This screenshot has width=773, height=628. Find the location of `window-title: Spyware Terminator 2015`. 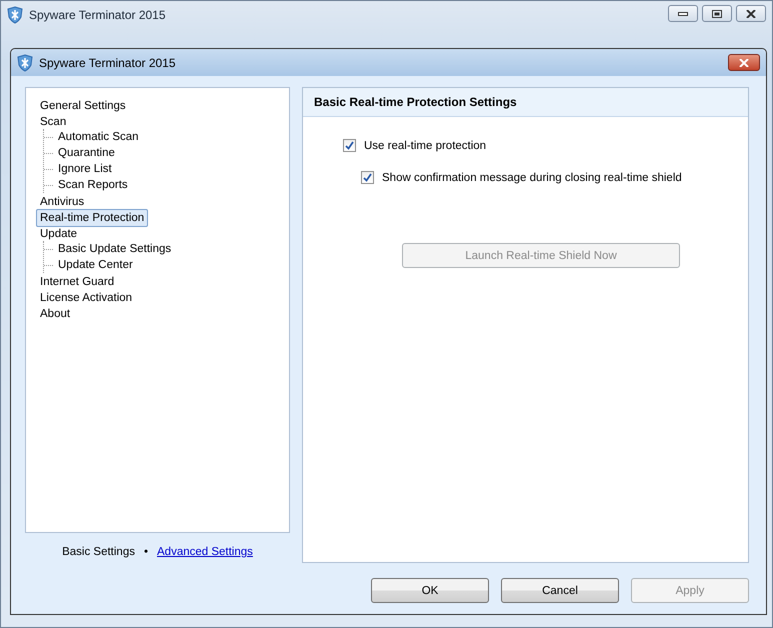

window-title: Spyware Terminator 2015 is located at coordinates (98, 15).